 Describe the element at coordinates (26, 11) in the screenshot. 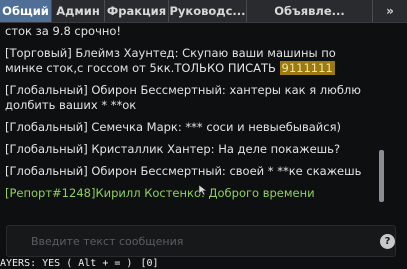

I see `tab-general: Общий` at that location.